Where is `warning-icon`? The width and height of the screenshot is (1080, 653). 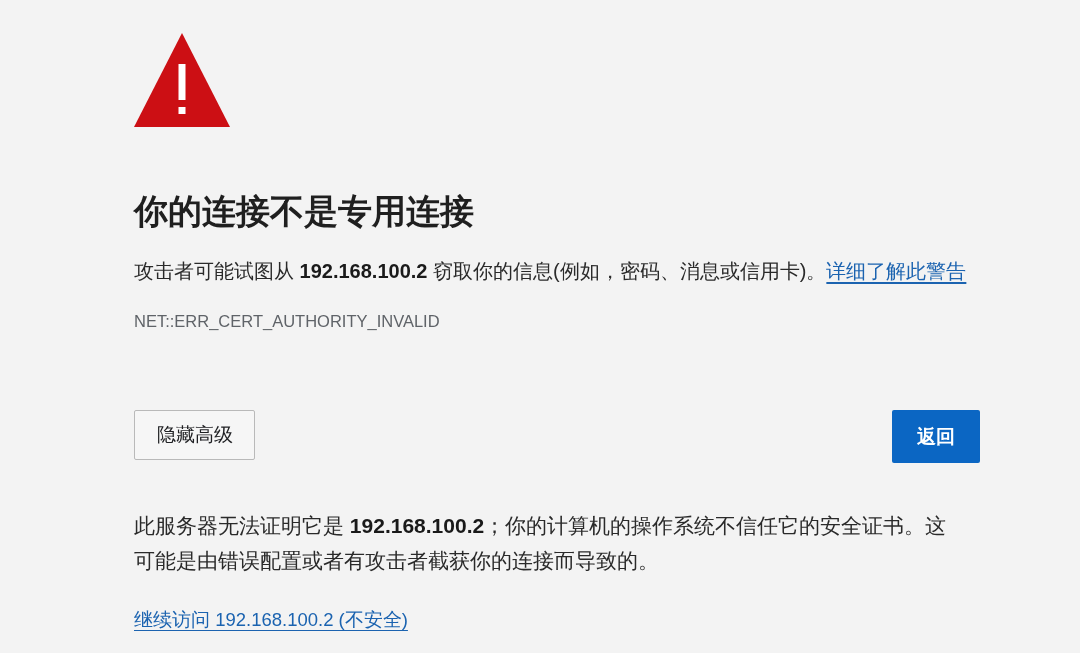 warning-icon is located at coordinates (182, 80).